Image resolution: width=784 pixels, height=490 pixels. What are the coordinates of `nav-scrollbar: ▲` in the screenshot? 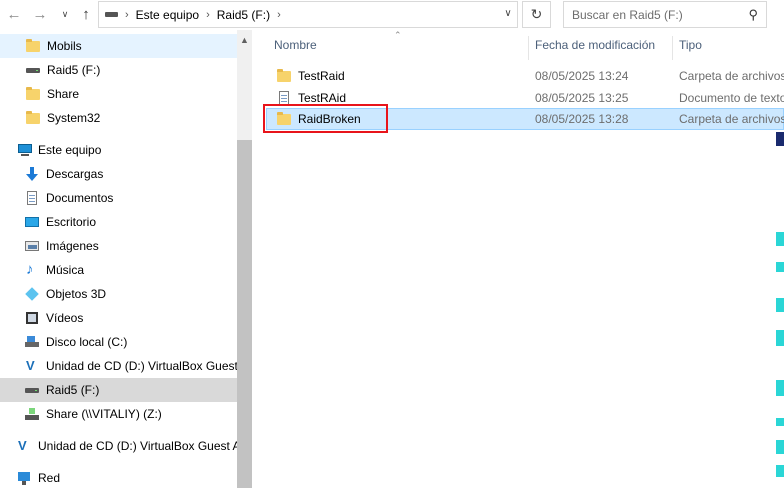 It's located at (244, 259).